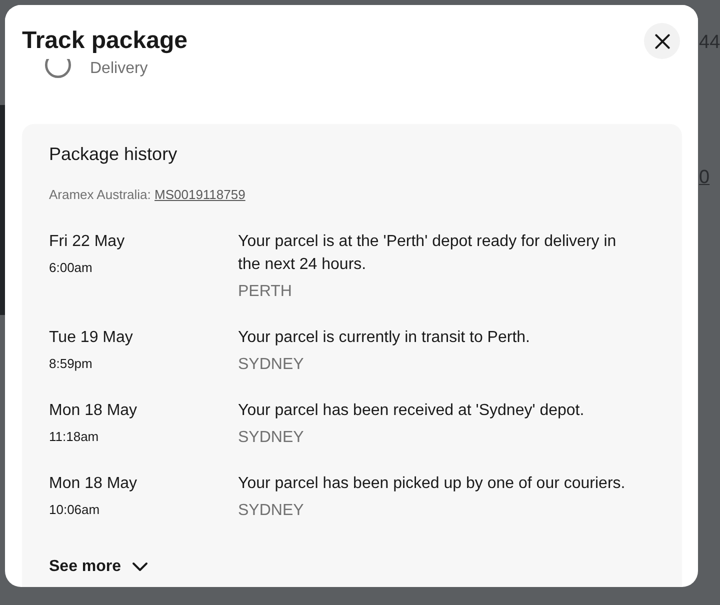 The image size is (720, 605). Describe the element at coordinates (105, 41) in the screenshot. I see `dialog-title: Track package` at that location.